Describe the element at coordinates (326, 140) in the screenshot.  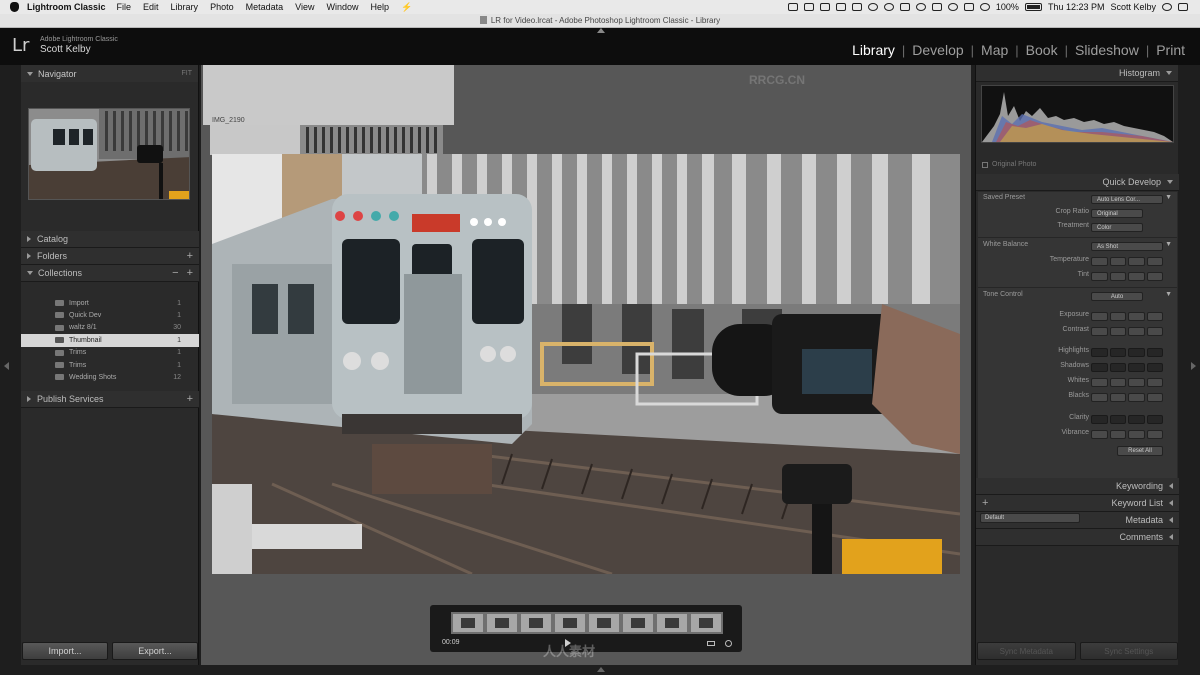
I see `video-thumbnail` at that location.